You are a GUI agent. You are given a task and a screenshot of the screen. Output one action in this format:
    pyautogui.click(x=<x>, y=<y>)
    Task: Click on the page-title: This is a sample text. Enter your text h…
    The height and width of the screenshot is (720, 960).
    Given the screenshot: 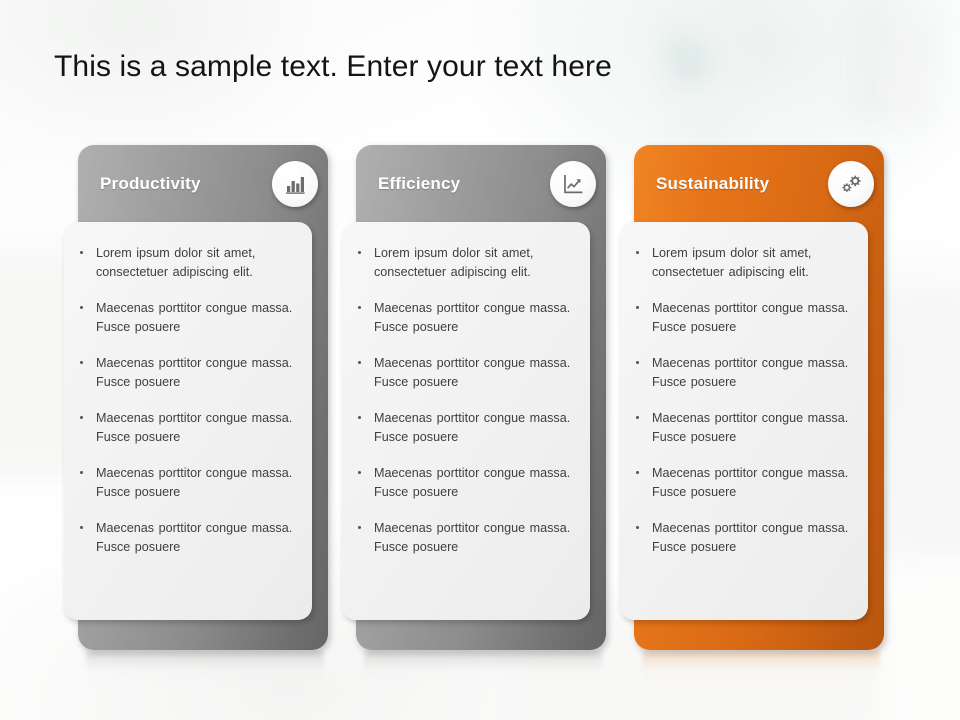 What is the action you would take?
    pyautogui.click(x=333, y=66)
    